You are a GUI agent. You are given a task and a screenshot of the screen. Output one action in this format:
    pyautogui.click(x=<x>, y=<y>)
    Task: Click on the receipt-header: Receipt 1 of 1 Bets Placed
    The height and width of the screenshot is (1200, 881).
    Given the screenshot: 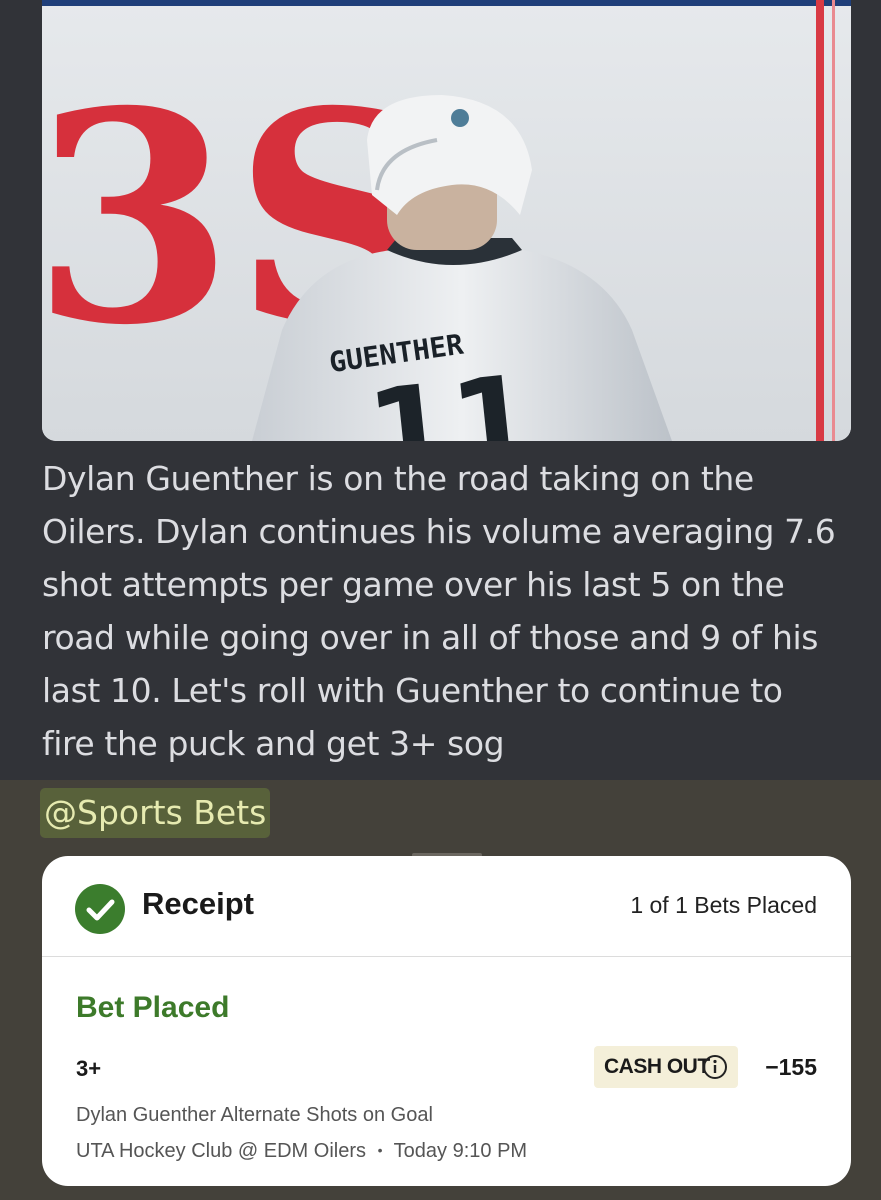 What is the action you would take?
    pyautogui.click(x=446, y=906)
    